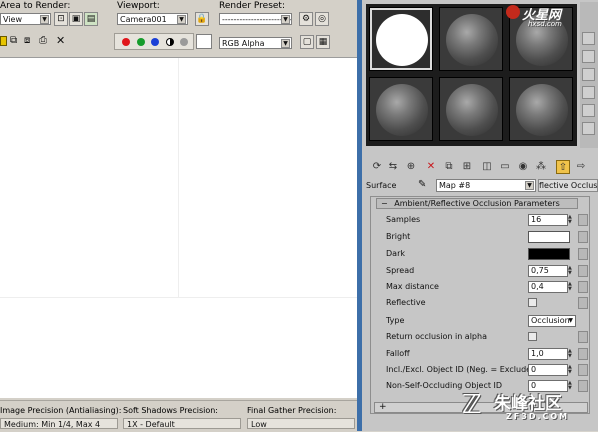 Image resolution: width=598 pixels, height=432 pixels. What do you see at coordinates (411, 167) in the screenshot?
I see `assign-to-selection-icon: ⊕` at bounding box center [411, 167].